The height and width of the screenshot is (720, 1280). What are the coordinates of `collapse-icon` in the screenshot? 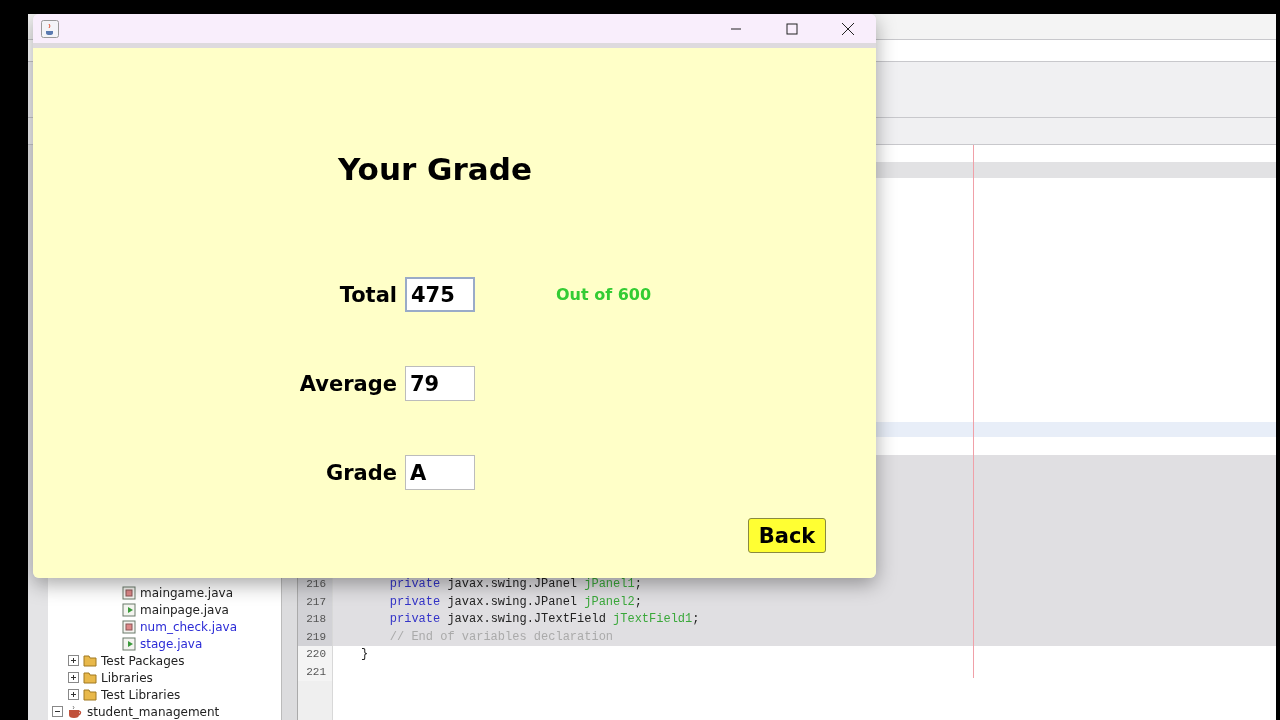 It's located at (57, 711).